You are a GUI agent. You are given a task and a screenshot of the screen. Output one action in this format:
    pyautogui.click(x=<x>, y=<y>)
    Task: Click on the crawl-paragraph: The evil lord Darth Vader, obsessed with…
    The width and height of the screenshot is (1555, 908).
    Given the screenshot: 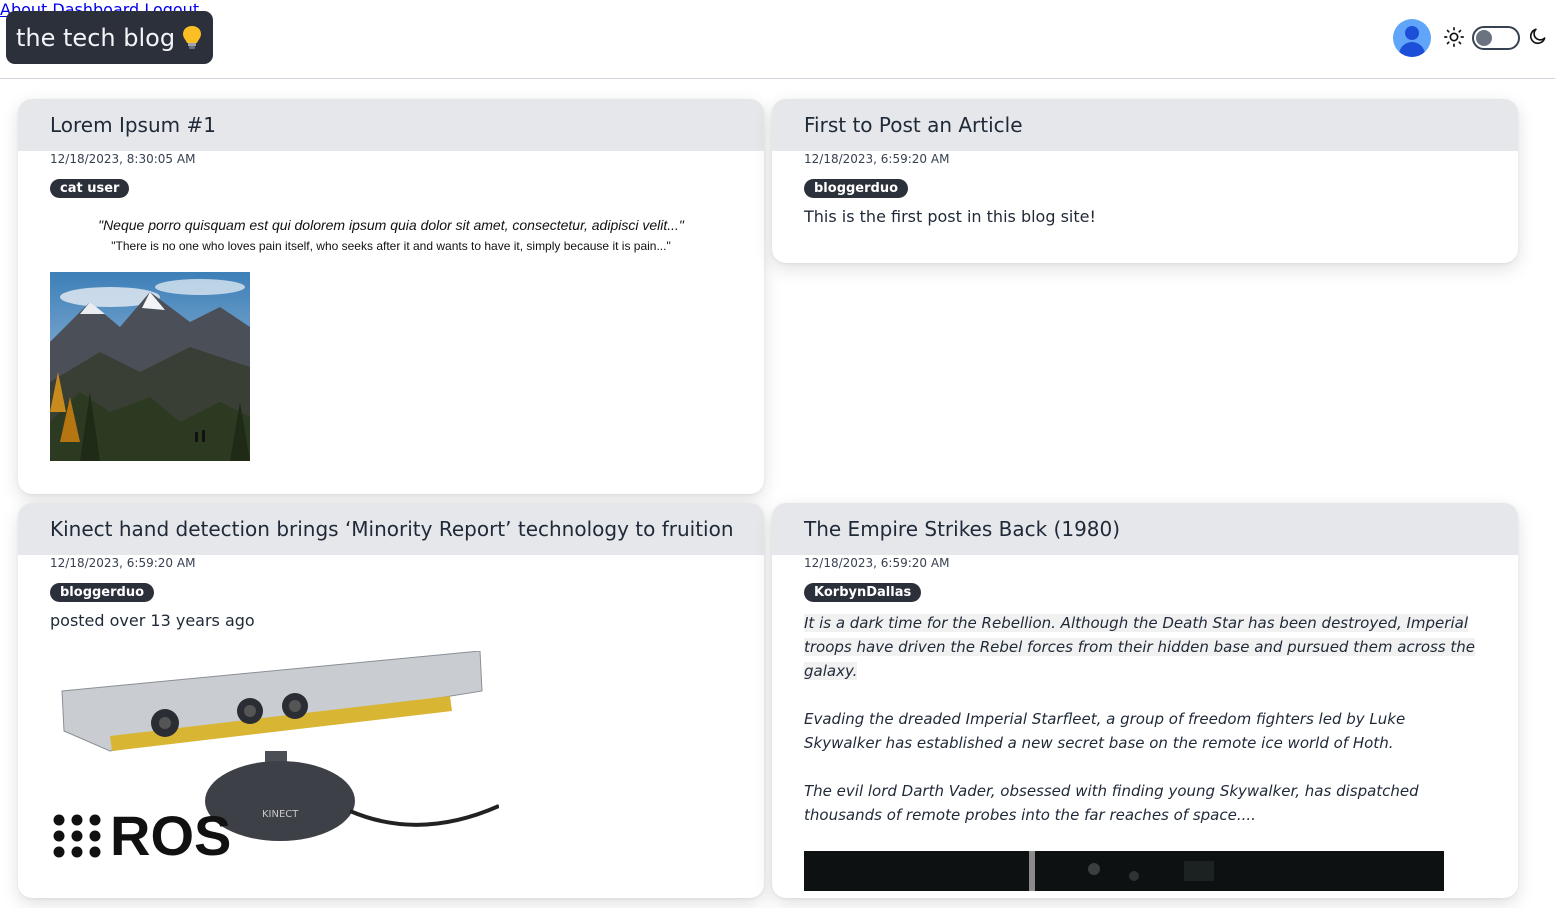 What is the action you would take?
    pyautogui.click(x=1111, y=803)
    